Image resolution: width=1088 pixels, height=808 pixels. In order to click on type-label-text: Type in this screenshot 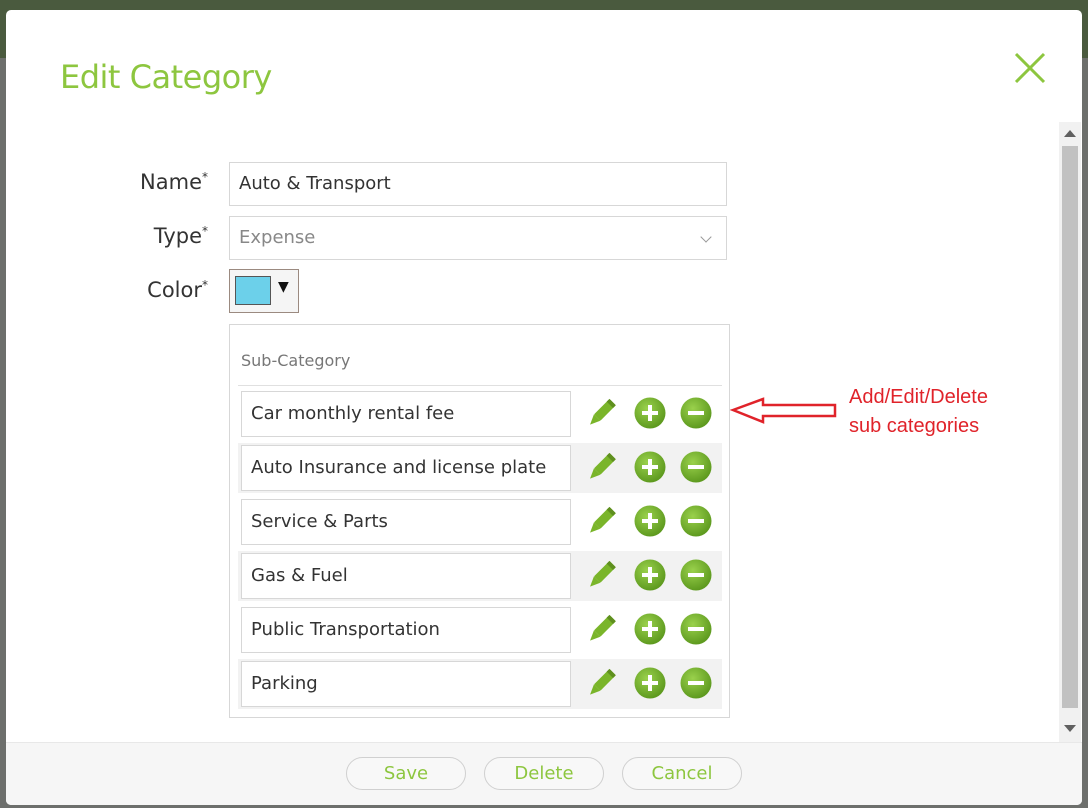, I will do `click(177, 236)`.